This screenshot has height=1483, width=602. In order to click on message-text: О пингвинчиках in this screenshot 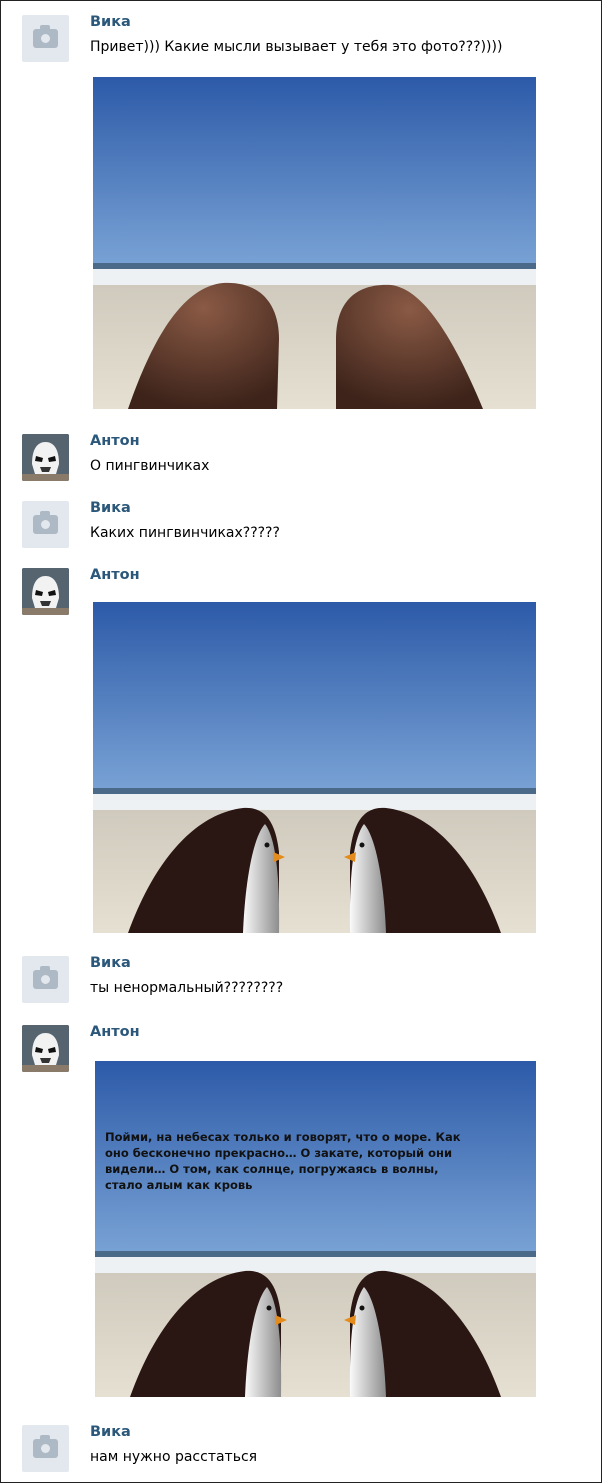, I will do `click(150, 466)`.